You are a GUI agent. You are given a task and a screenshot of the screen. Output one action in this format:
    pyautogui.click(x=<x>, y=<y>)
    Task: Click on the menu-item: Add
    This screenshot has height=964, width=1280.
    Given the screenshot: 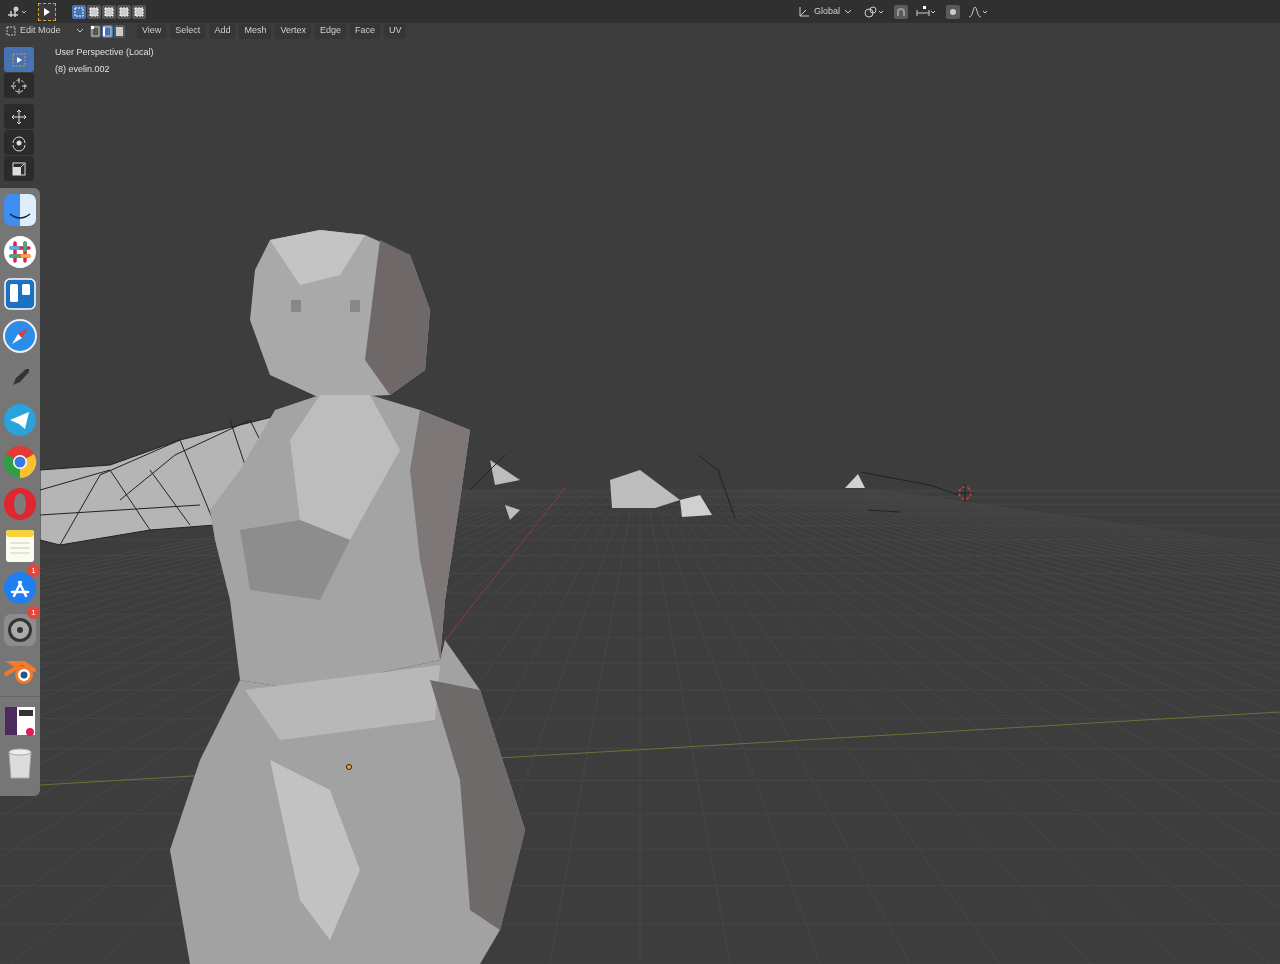 What is the action you would take?
    pyautogui.click(x=222, y=31)
    